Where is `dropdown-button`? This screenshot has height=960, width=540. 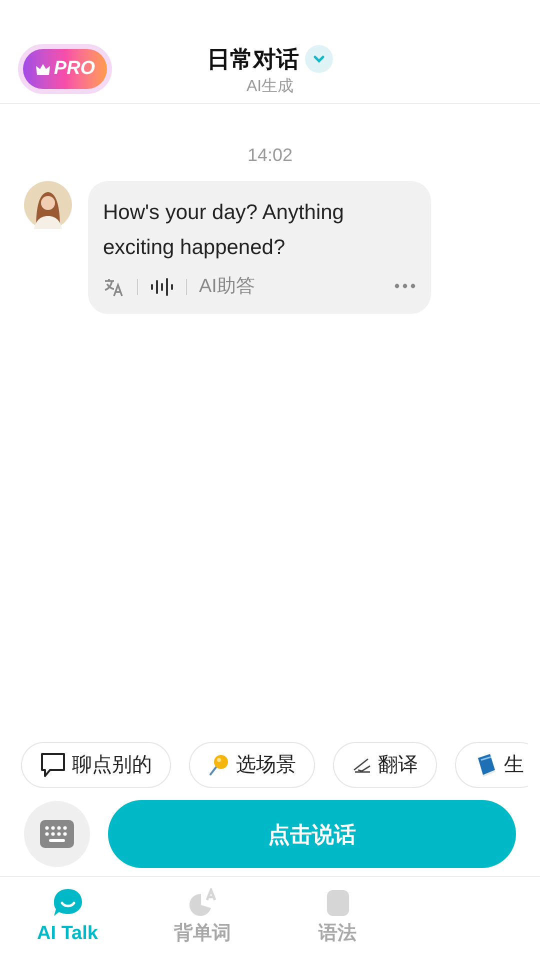
dropdown-button is located at coordinates (319, 59).